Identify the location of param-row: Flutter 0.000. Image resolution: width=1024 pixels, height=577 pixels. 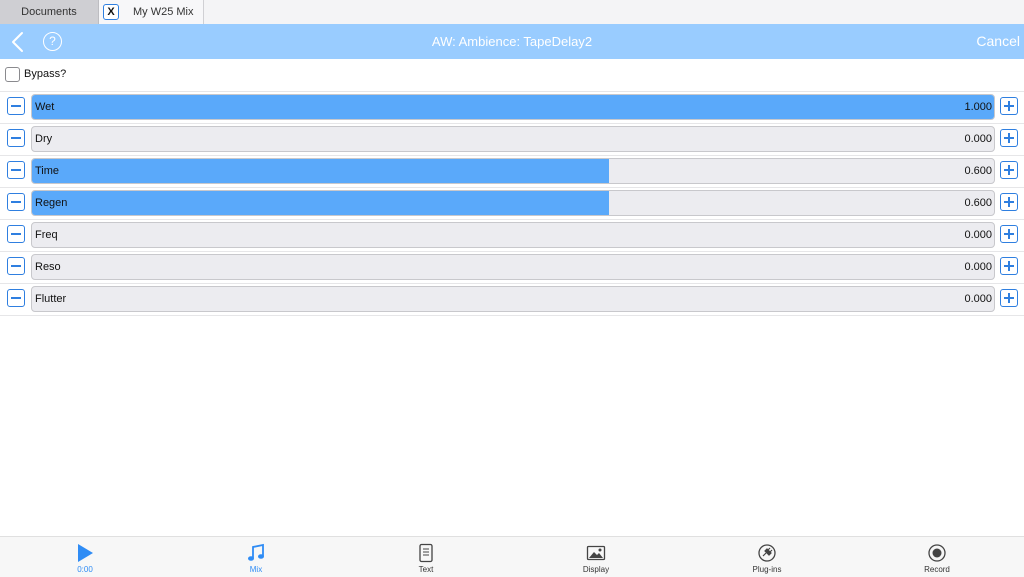
(512, 299).